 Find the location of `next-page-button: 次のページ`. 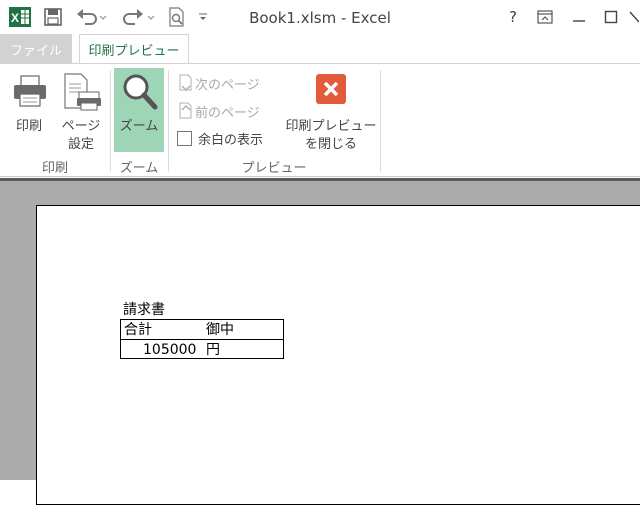

next-page-button: 次のページ is located at coordinates (218, 83).